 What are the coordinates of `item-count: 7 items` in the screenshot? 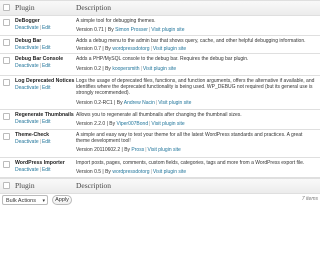 It's located at (309, 199).